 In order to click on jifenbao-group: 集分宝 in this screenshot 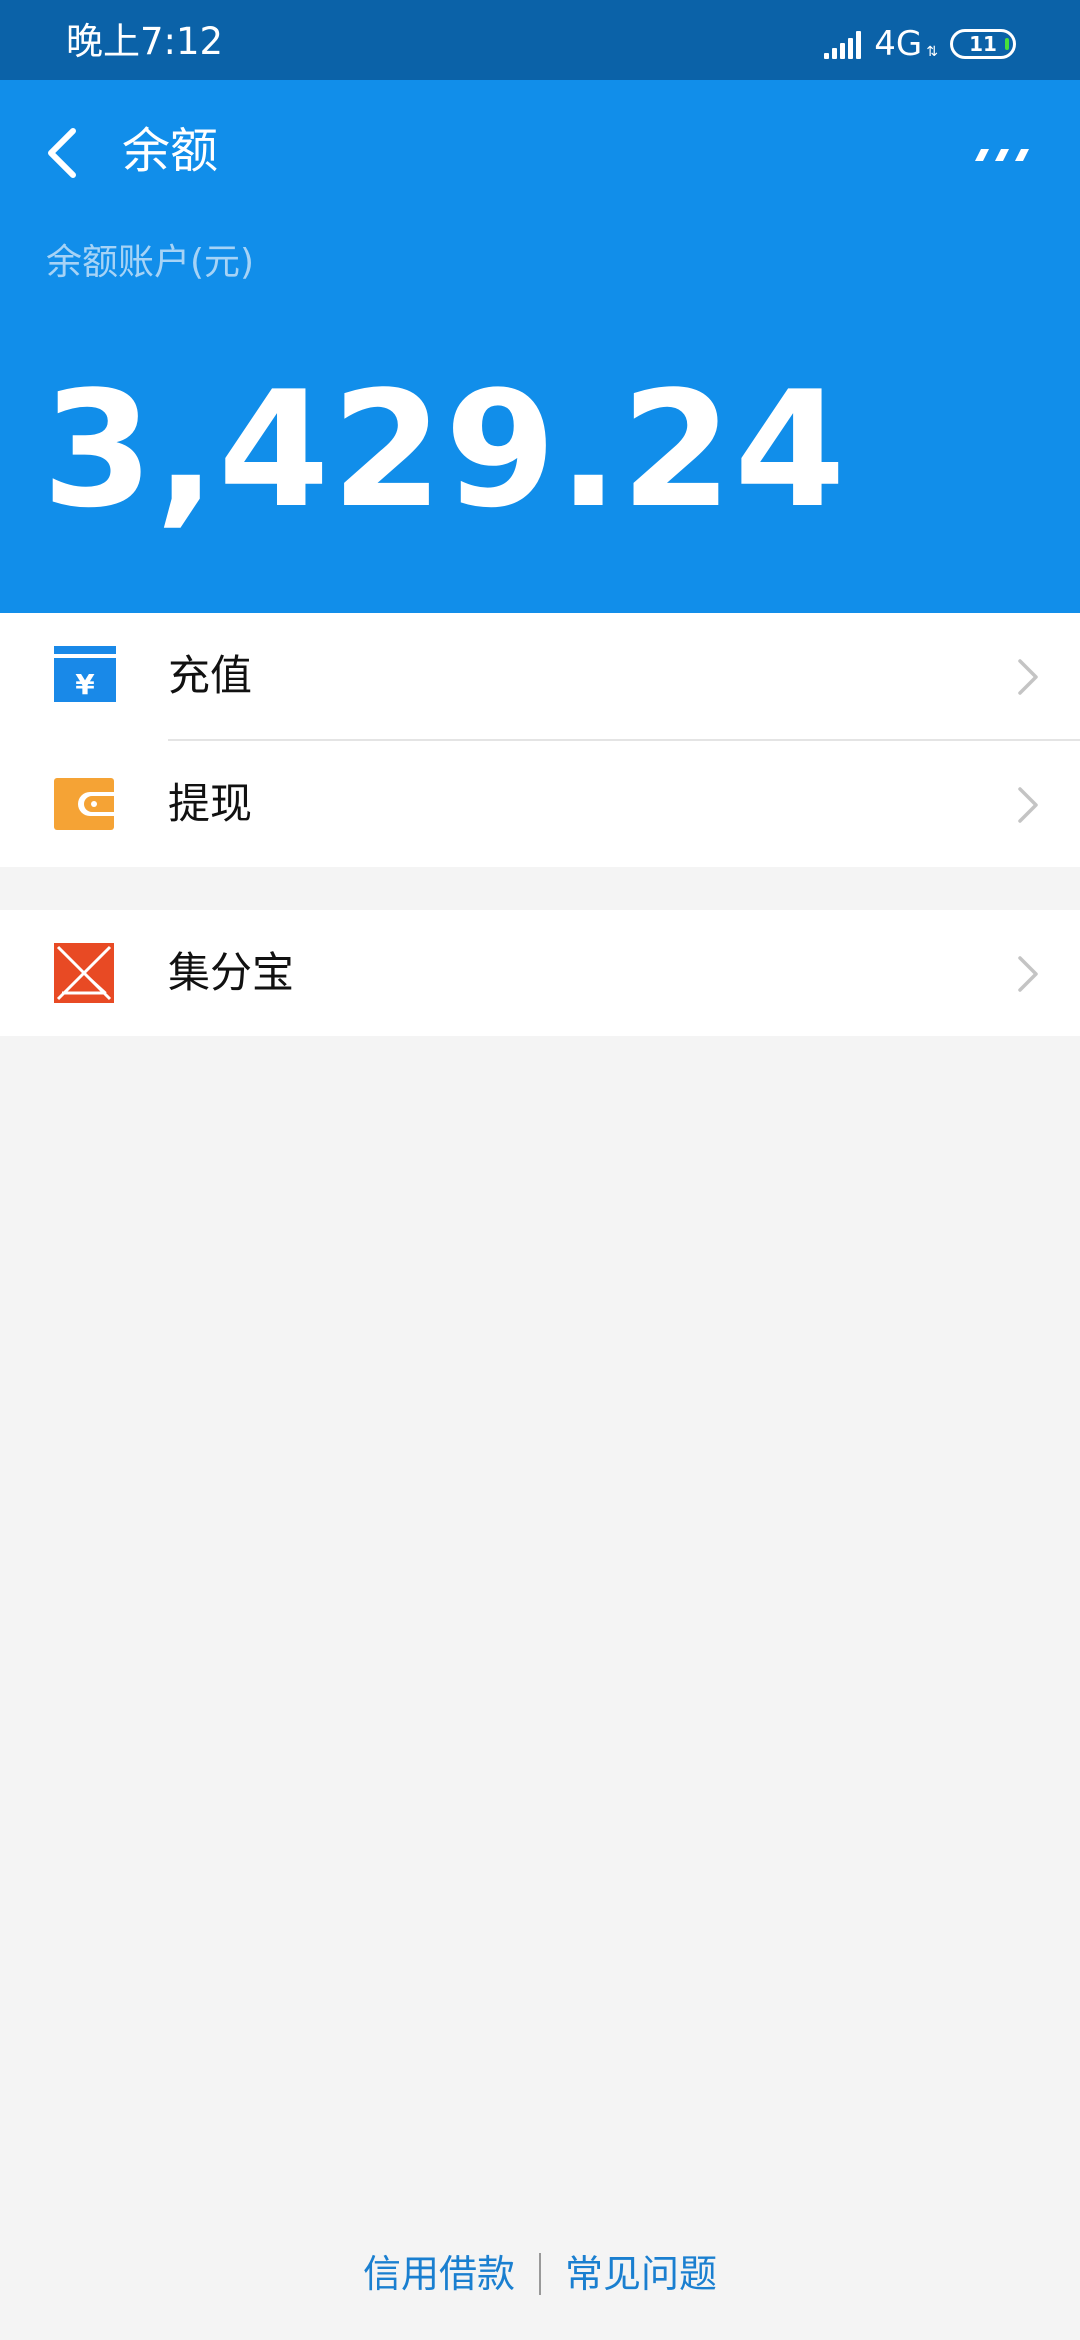, I will do `click(540, 973)`.